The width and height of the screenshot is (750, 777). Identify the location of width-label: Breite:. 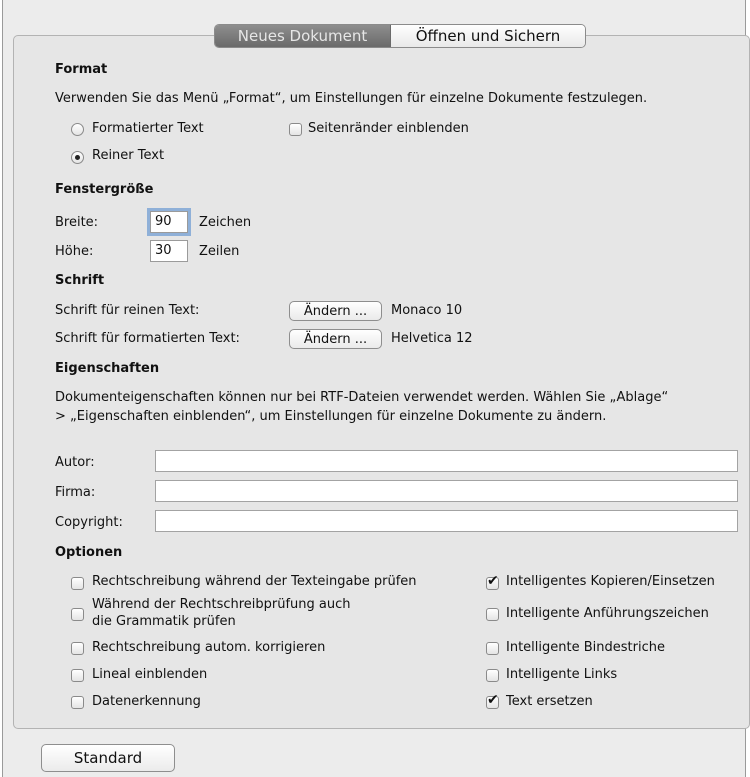
(77, 222).